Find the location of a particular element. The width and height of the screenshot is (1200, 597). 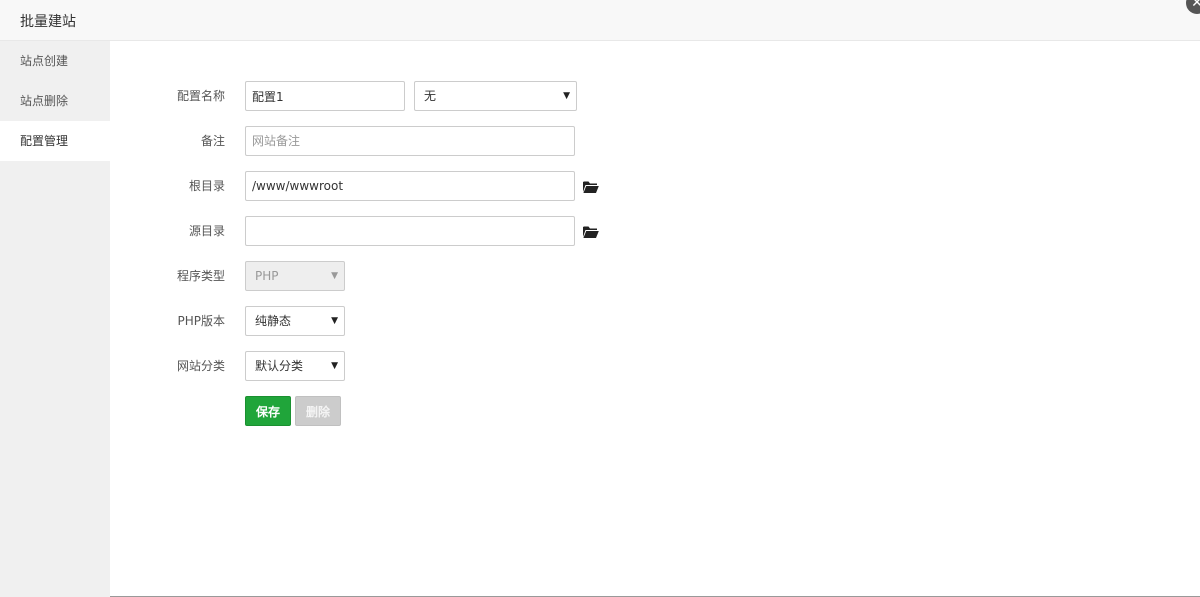

site-category-value: 默认分类 is located at coordinates (279, 366).